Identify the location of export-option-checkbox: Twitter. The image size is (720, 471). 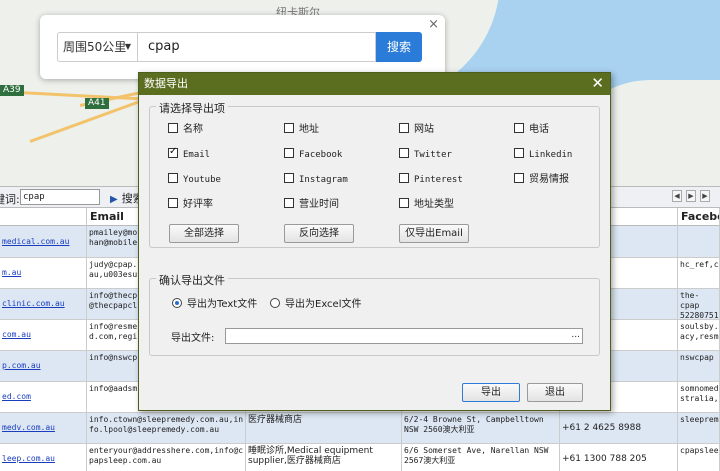
(425, 154).